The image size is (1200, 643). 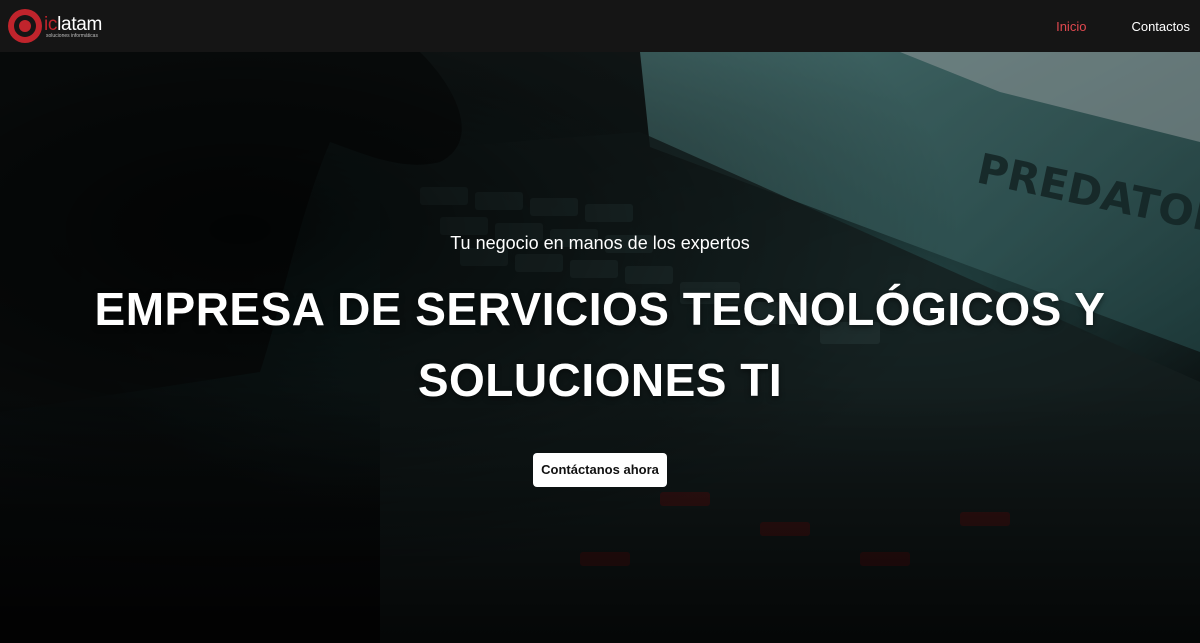 I want to click on nav-link-inicio: Inicio, so click(x=1071, y=26).